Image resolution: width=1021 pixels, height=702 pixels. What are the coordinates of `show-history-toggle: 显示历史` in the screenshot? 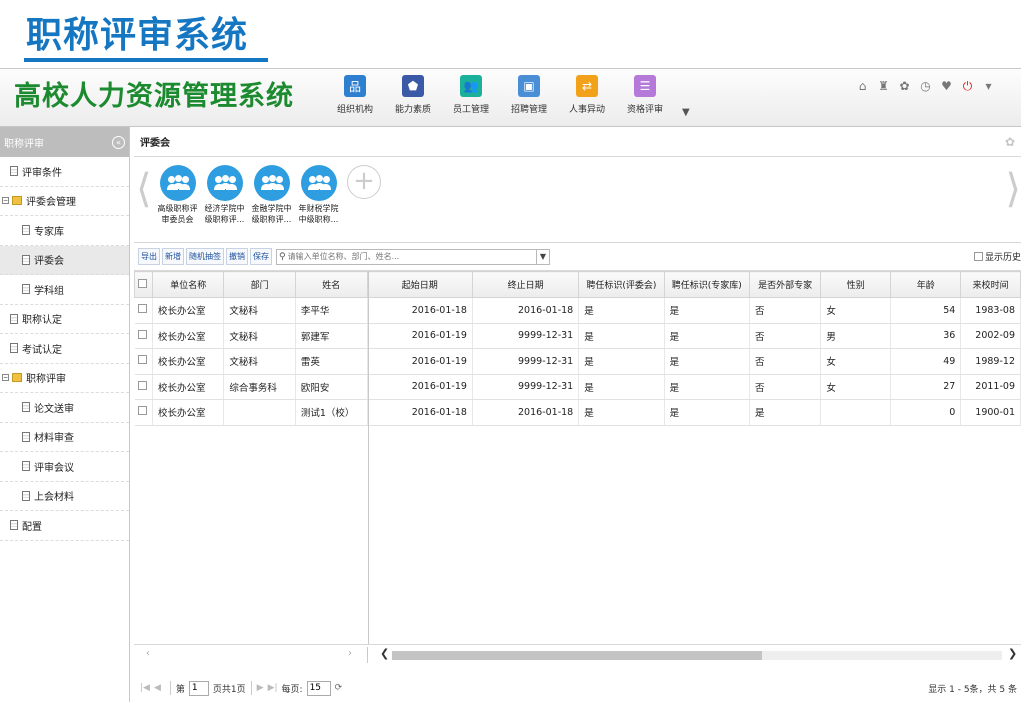 It's located at (997, 256).